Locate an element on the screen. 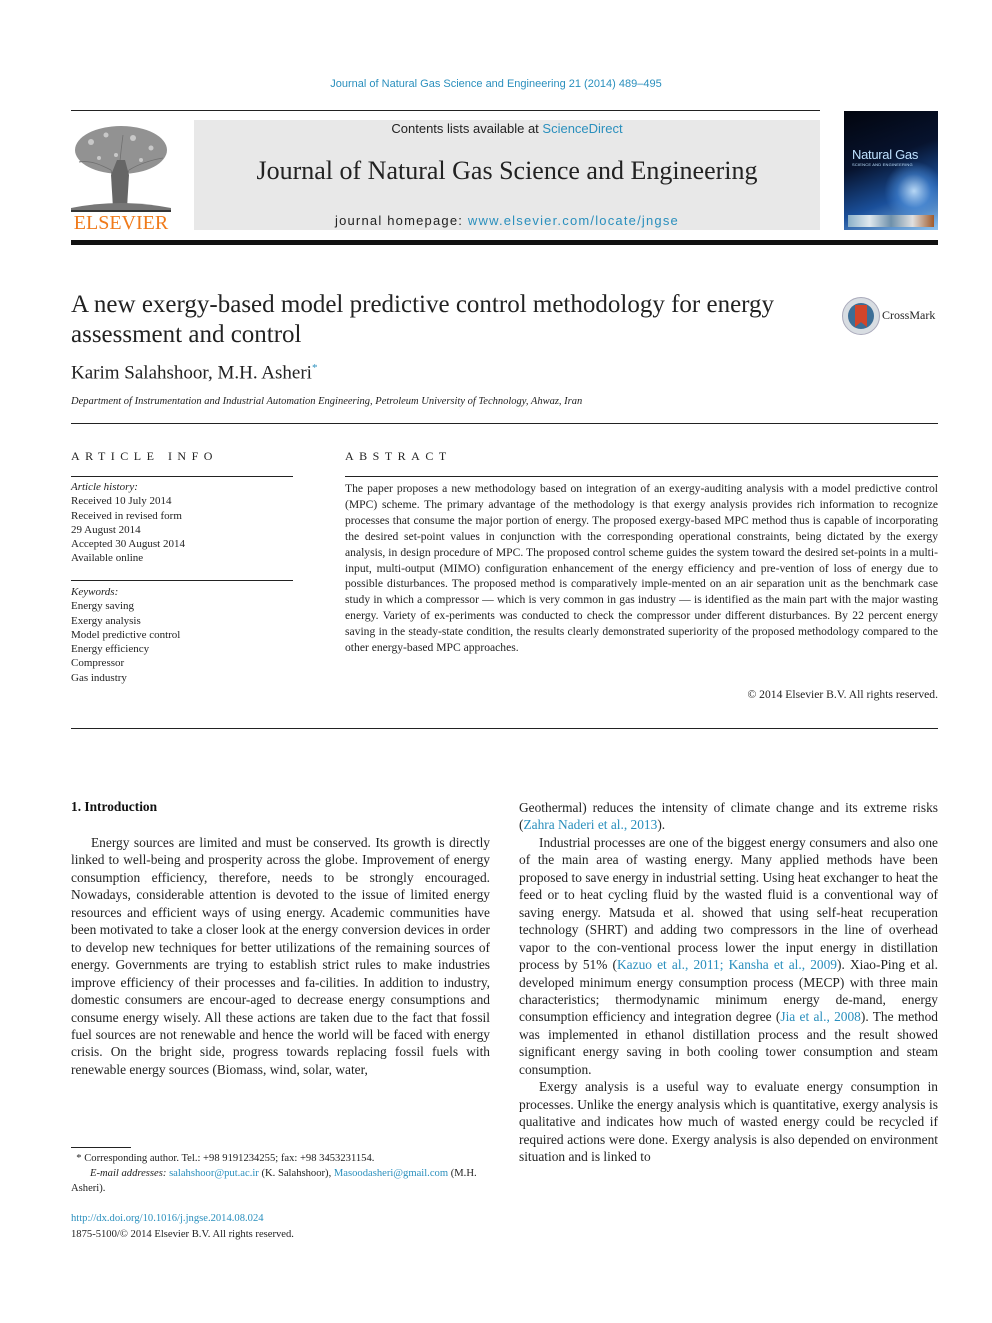 The image size is (992, 1323). article-info-heading: ARTICLE INFO is located at coordinates (144, 456).